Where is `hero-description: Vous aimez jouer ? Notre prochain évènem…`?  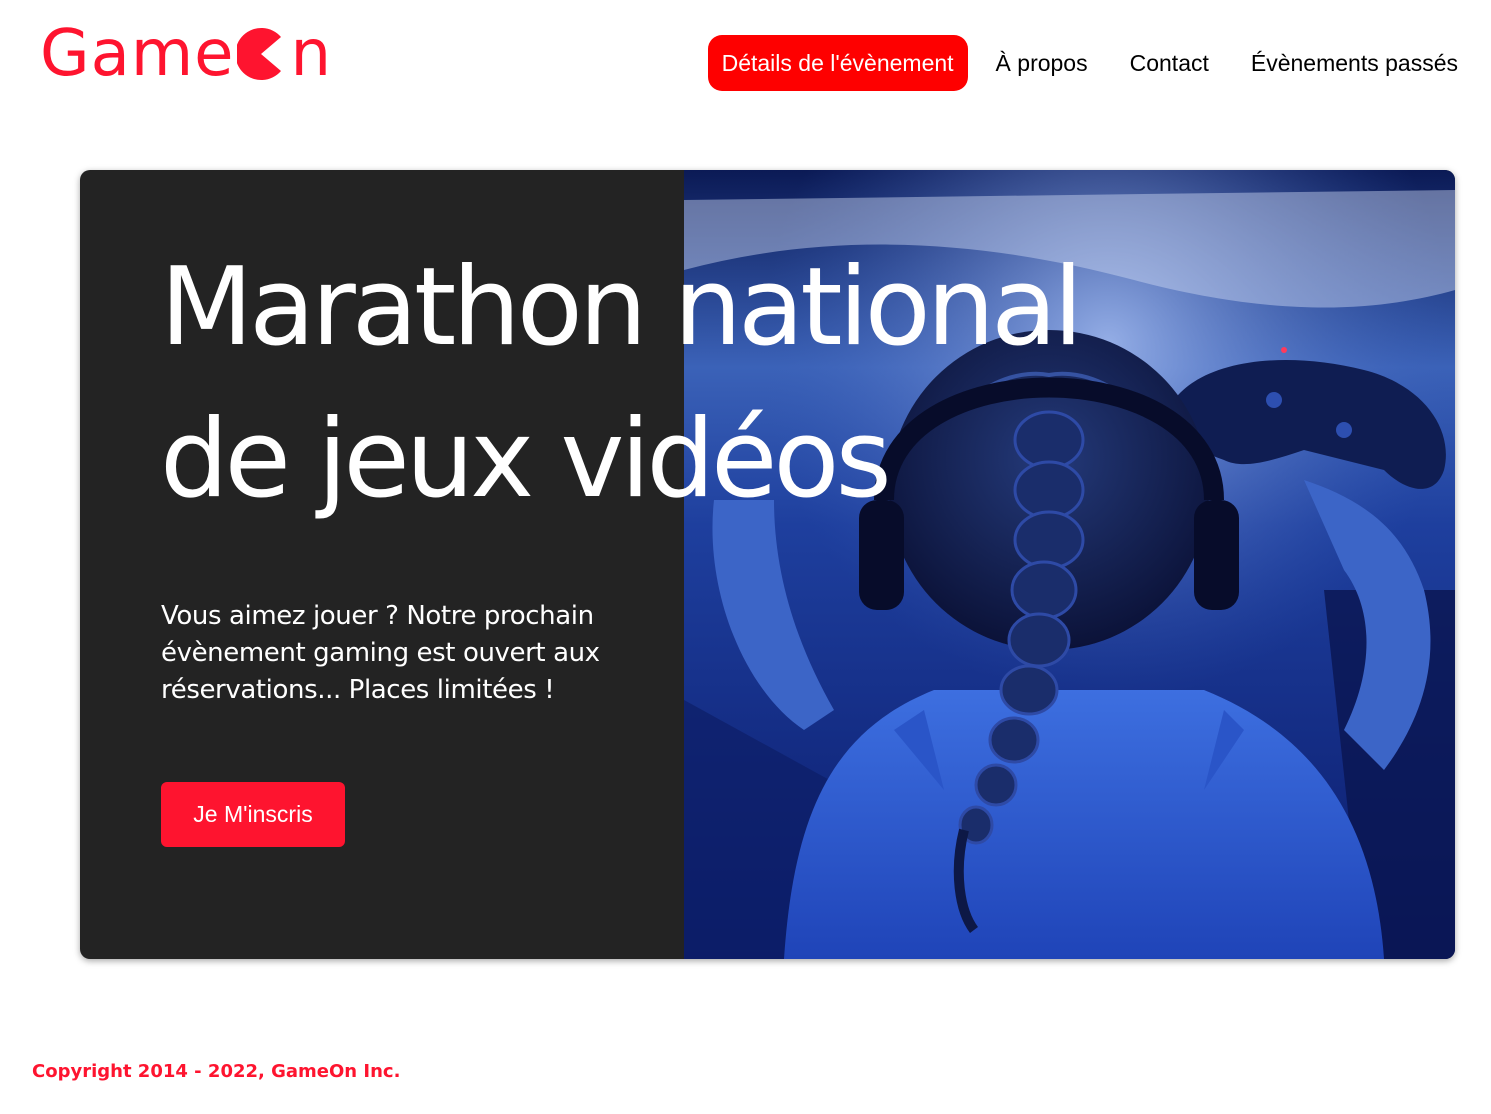 hero-description: Vous aimez jouer ? Notre prochain évènem… is located at coordinates (380, 653).